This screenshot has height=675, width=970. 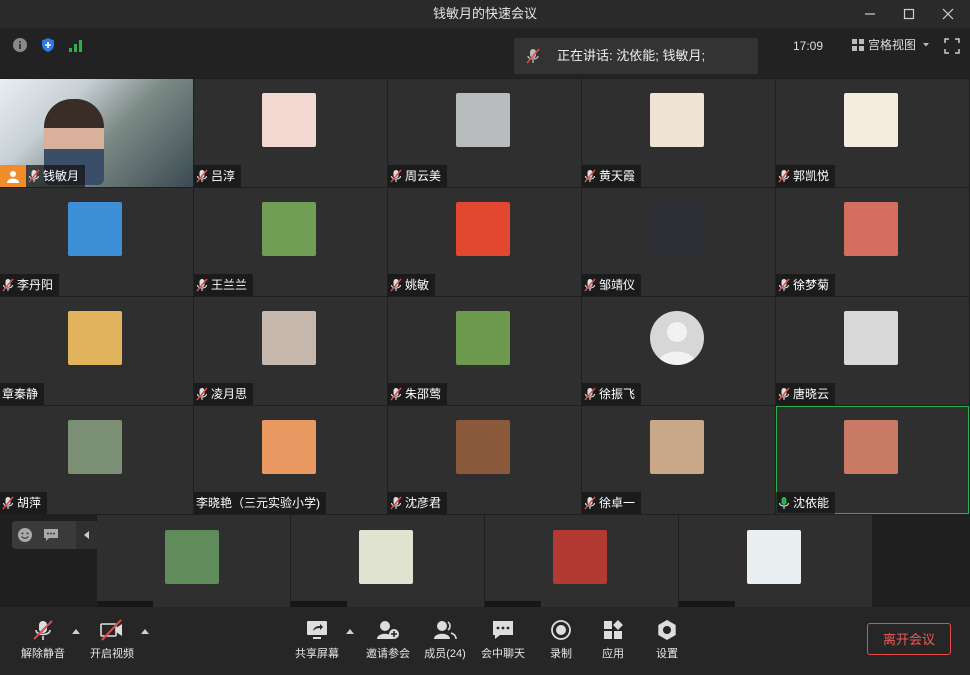 I want to click on start-video-button: 开启视频, so click(x=112, y=640).